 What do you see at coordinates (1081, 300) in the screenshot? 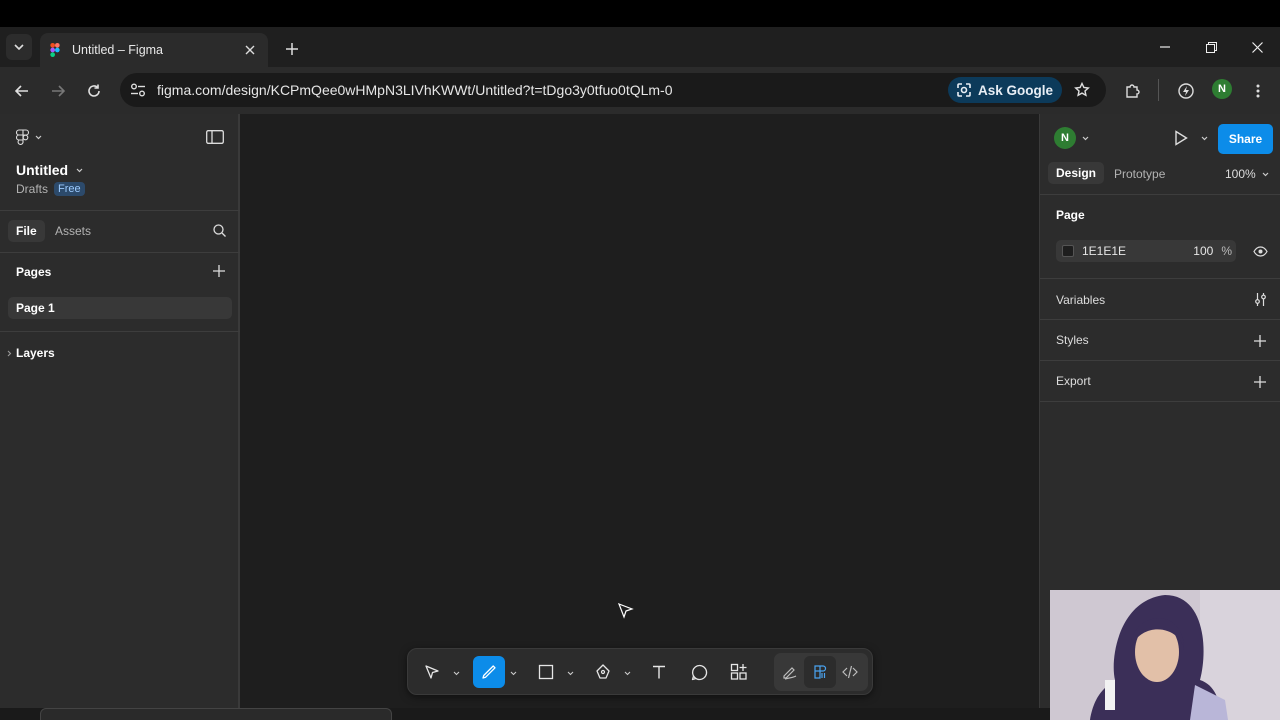
I see `variables-label: Variables` at bounding box center [1081, 300].